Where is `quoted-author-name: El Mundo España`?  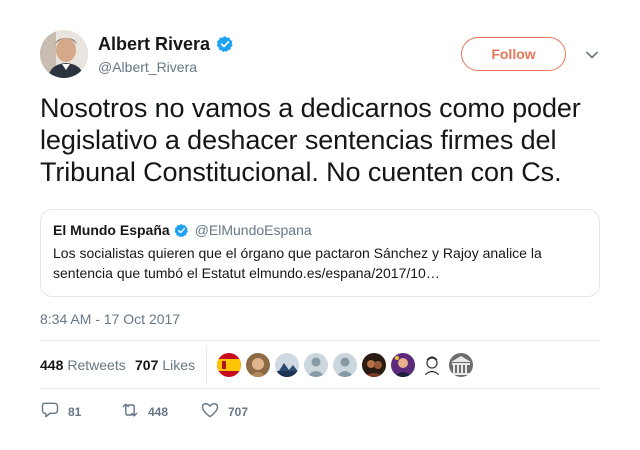
quoted-author-name: El Mundo España is located at coordinates (111, 230).